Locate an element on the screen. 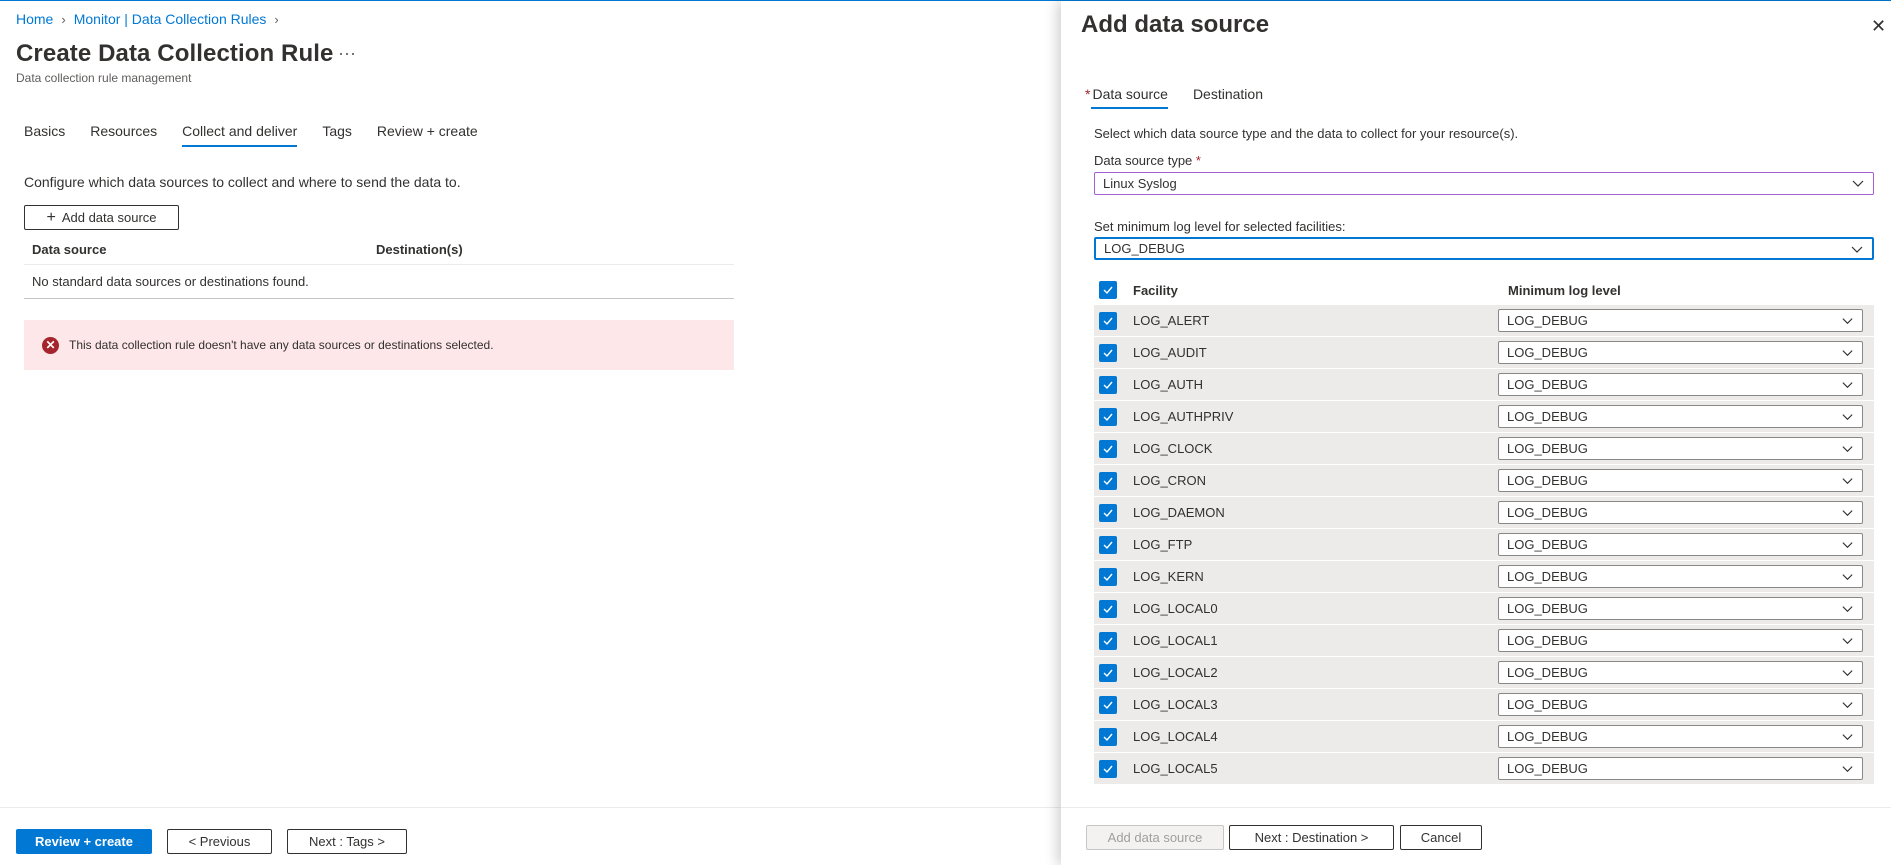 The image size is (1891, 865). tab-resources: Resources is located at coordinates (123, 135).